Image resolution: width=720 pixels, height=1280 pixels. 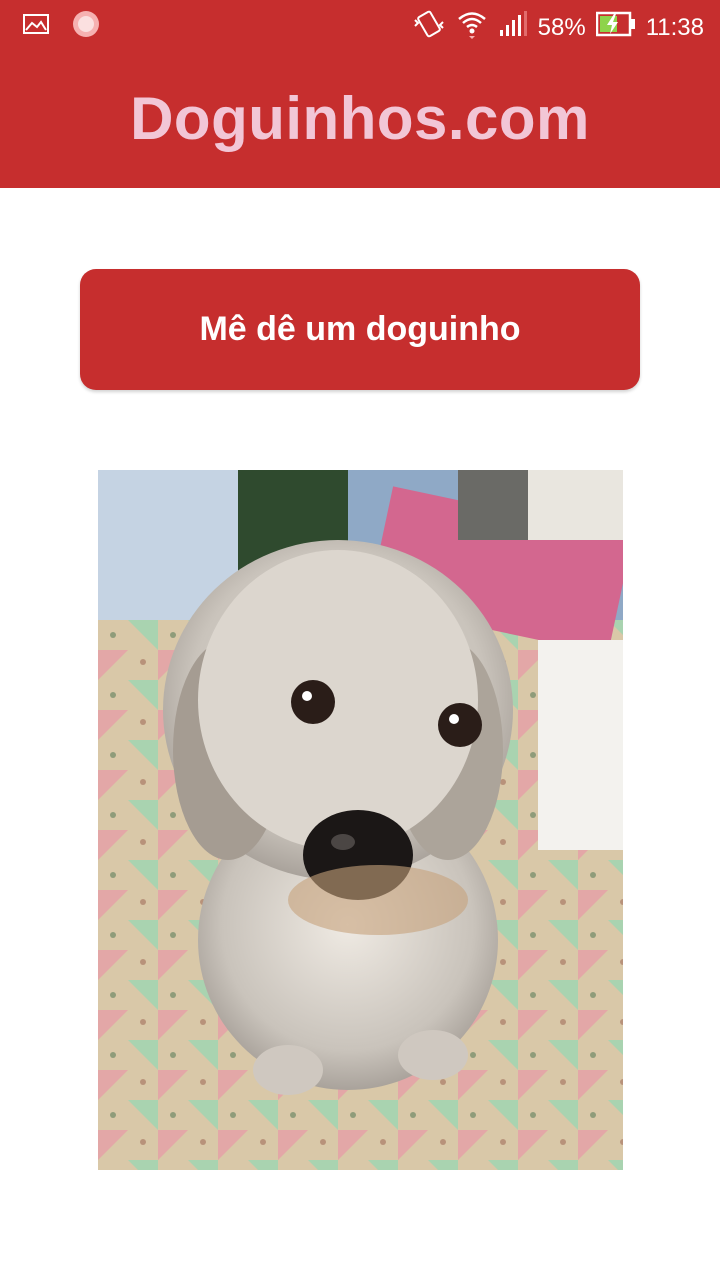 I want to click on status-bar: 58% 11:38, so click(x=360, y=25).